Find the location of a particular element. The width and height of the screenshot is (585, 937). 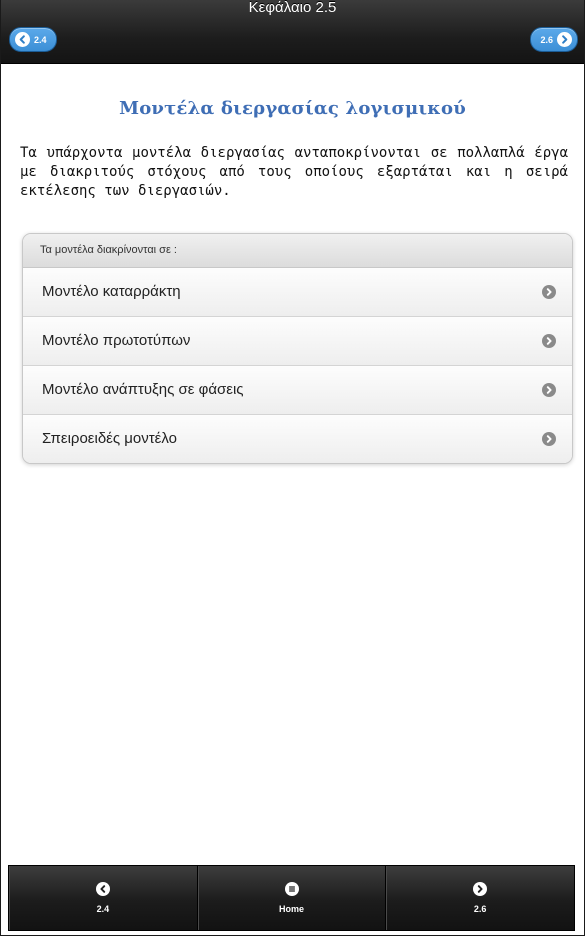

next-chapter-label: 2.6 is located at coordinates (546, 39).